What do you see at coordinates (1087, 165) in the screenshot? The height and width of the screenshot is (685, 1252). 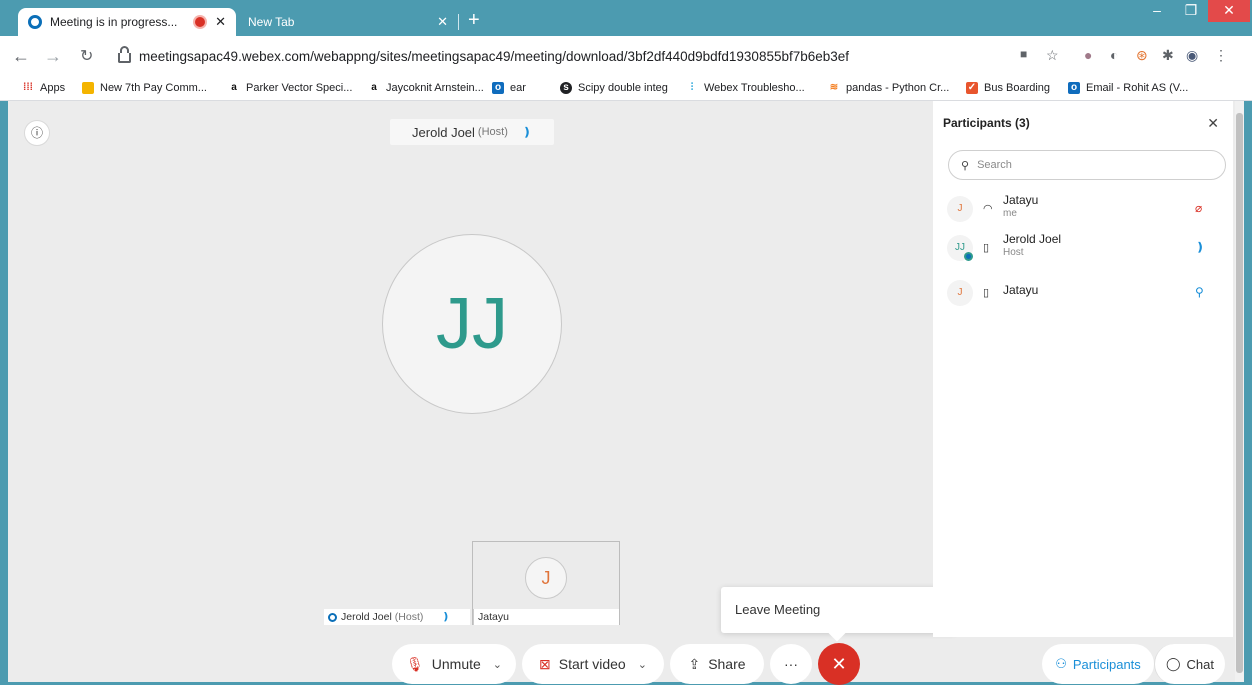 I see `participants-search-input: ⚲ Search` at bounding box center [1087, 165].